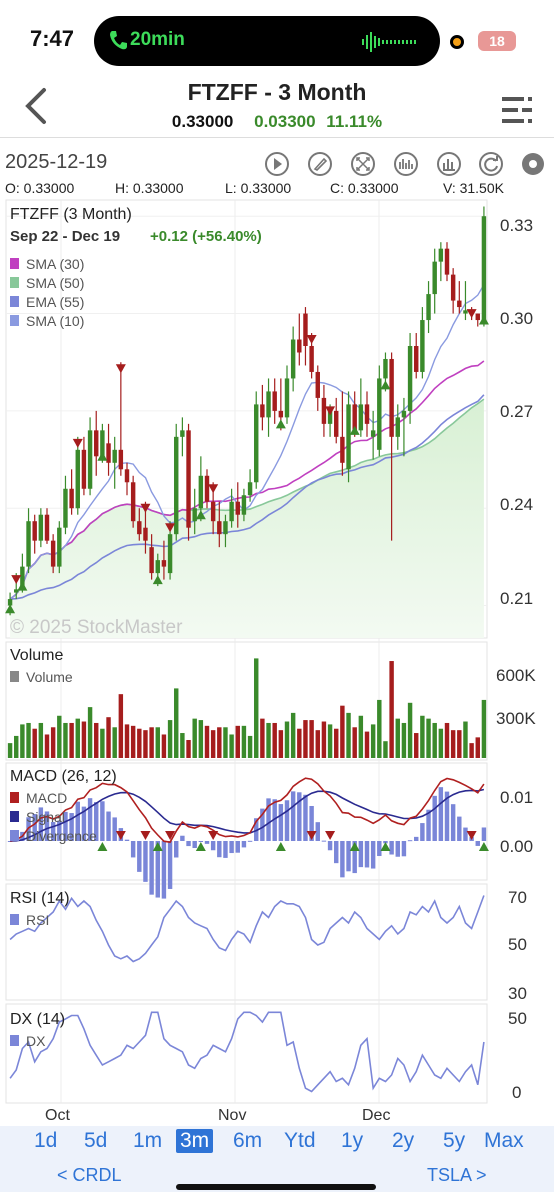  What do you see at coordinates (454, 1141) in the screenshot?
I see `range-5y: 5y` at bounding box center [454, 1141].